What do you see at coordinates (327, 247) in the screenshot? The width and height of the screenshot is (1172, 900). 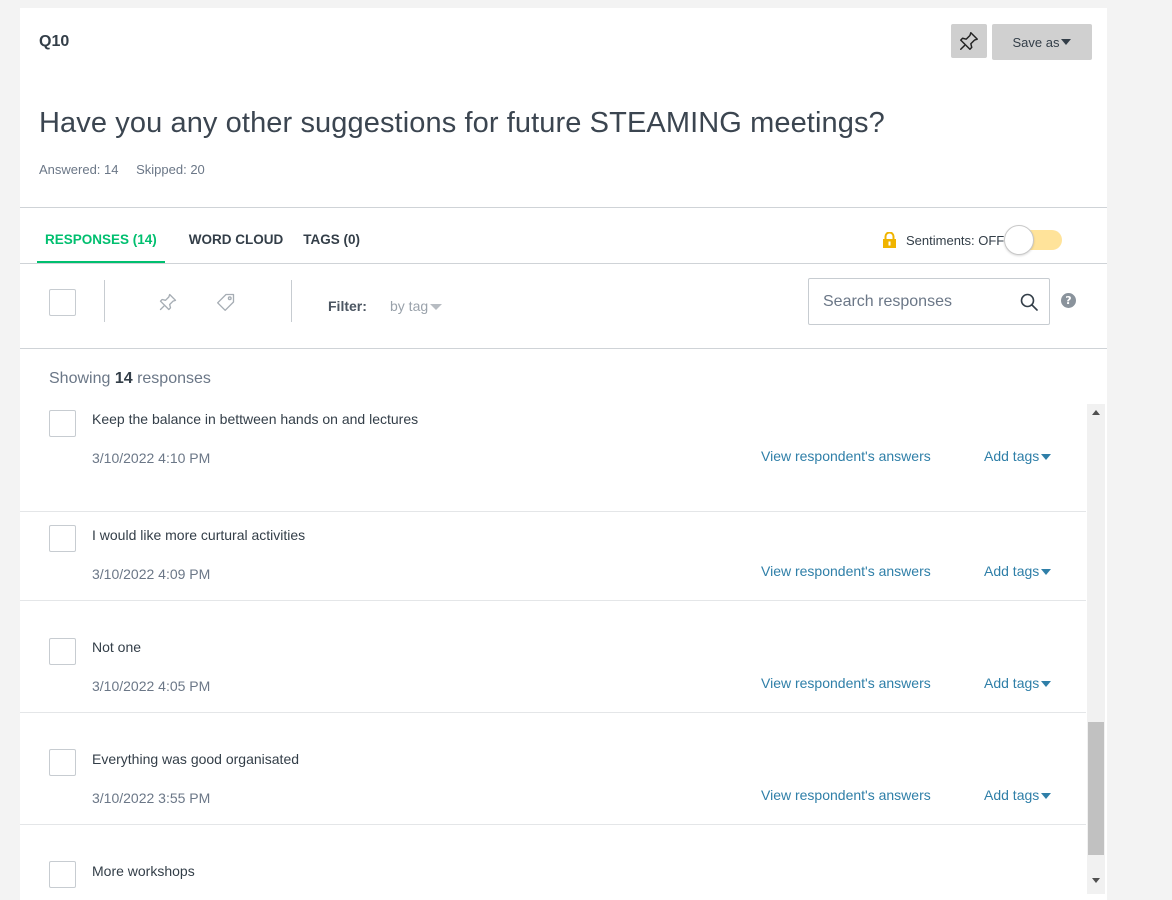 I see `tab-tags: TAGS (0)` at bounding box center [327, 247].